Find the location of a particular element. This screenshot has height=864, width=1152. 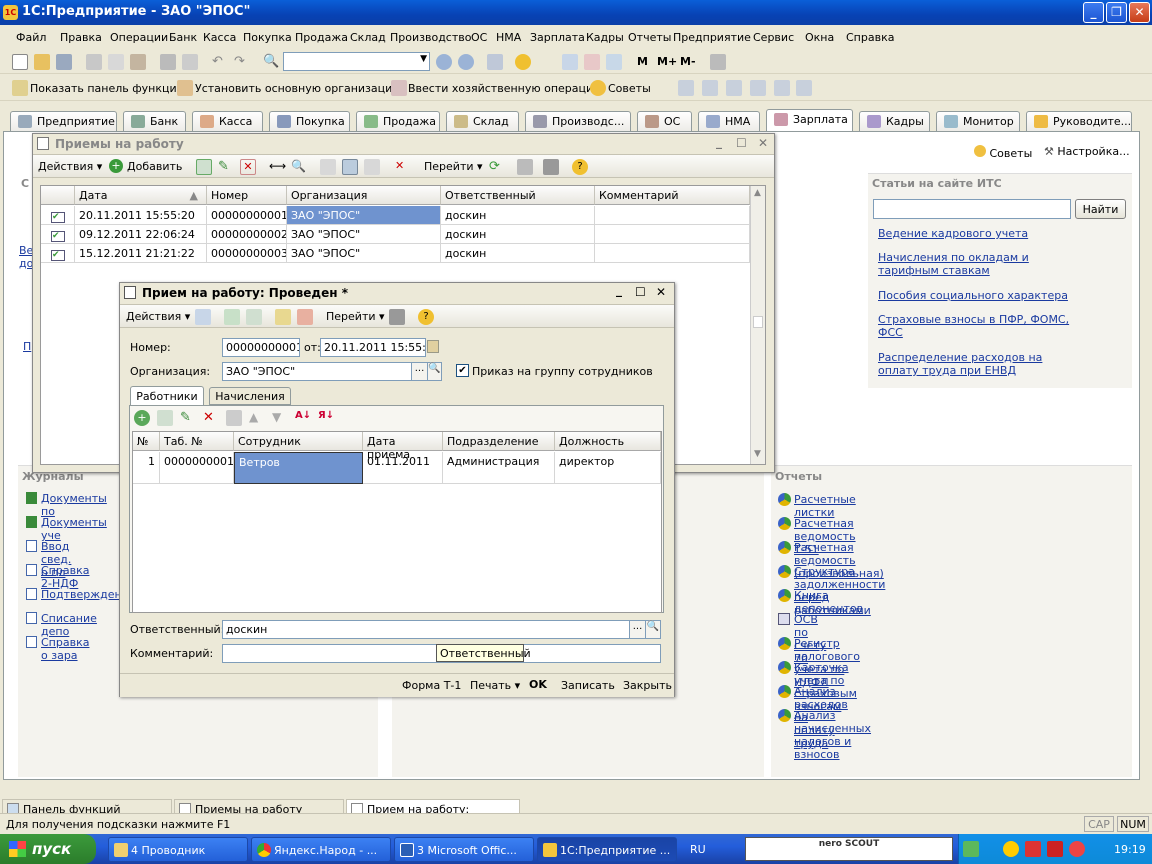

save-button: Записать is located at coordinates (588, 685).